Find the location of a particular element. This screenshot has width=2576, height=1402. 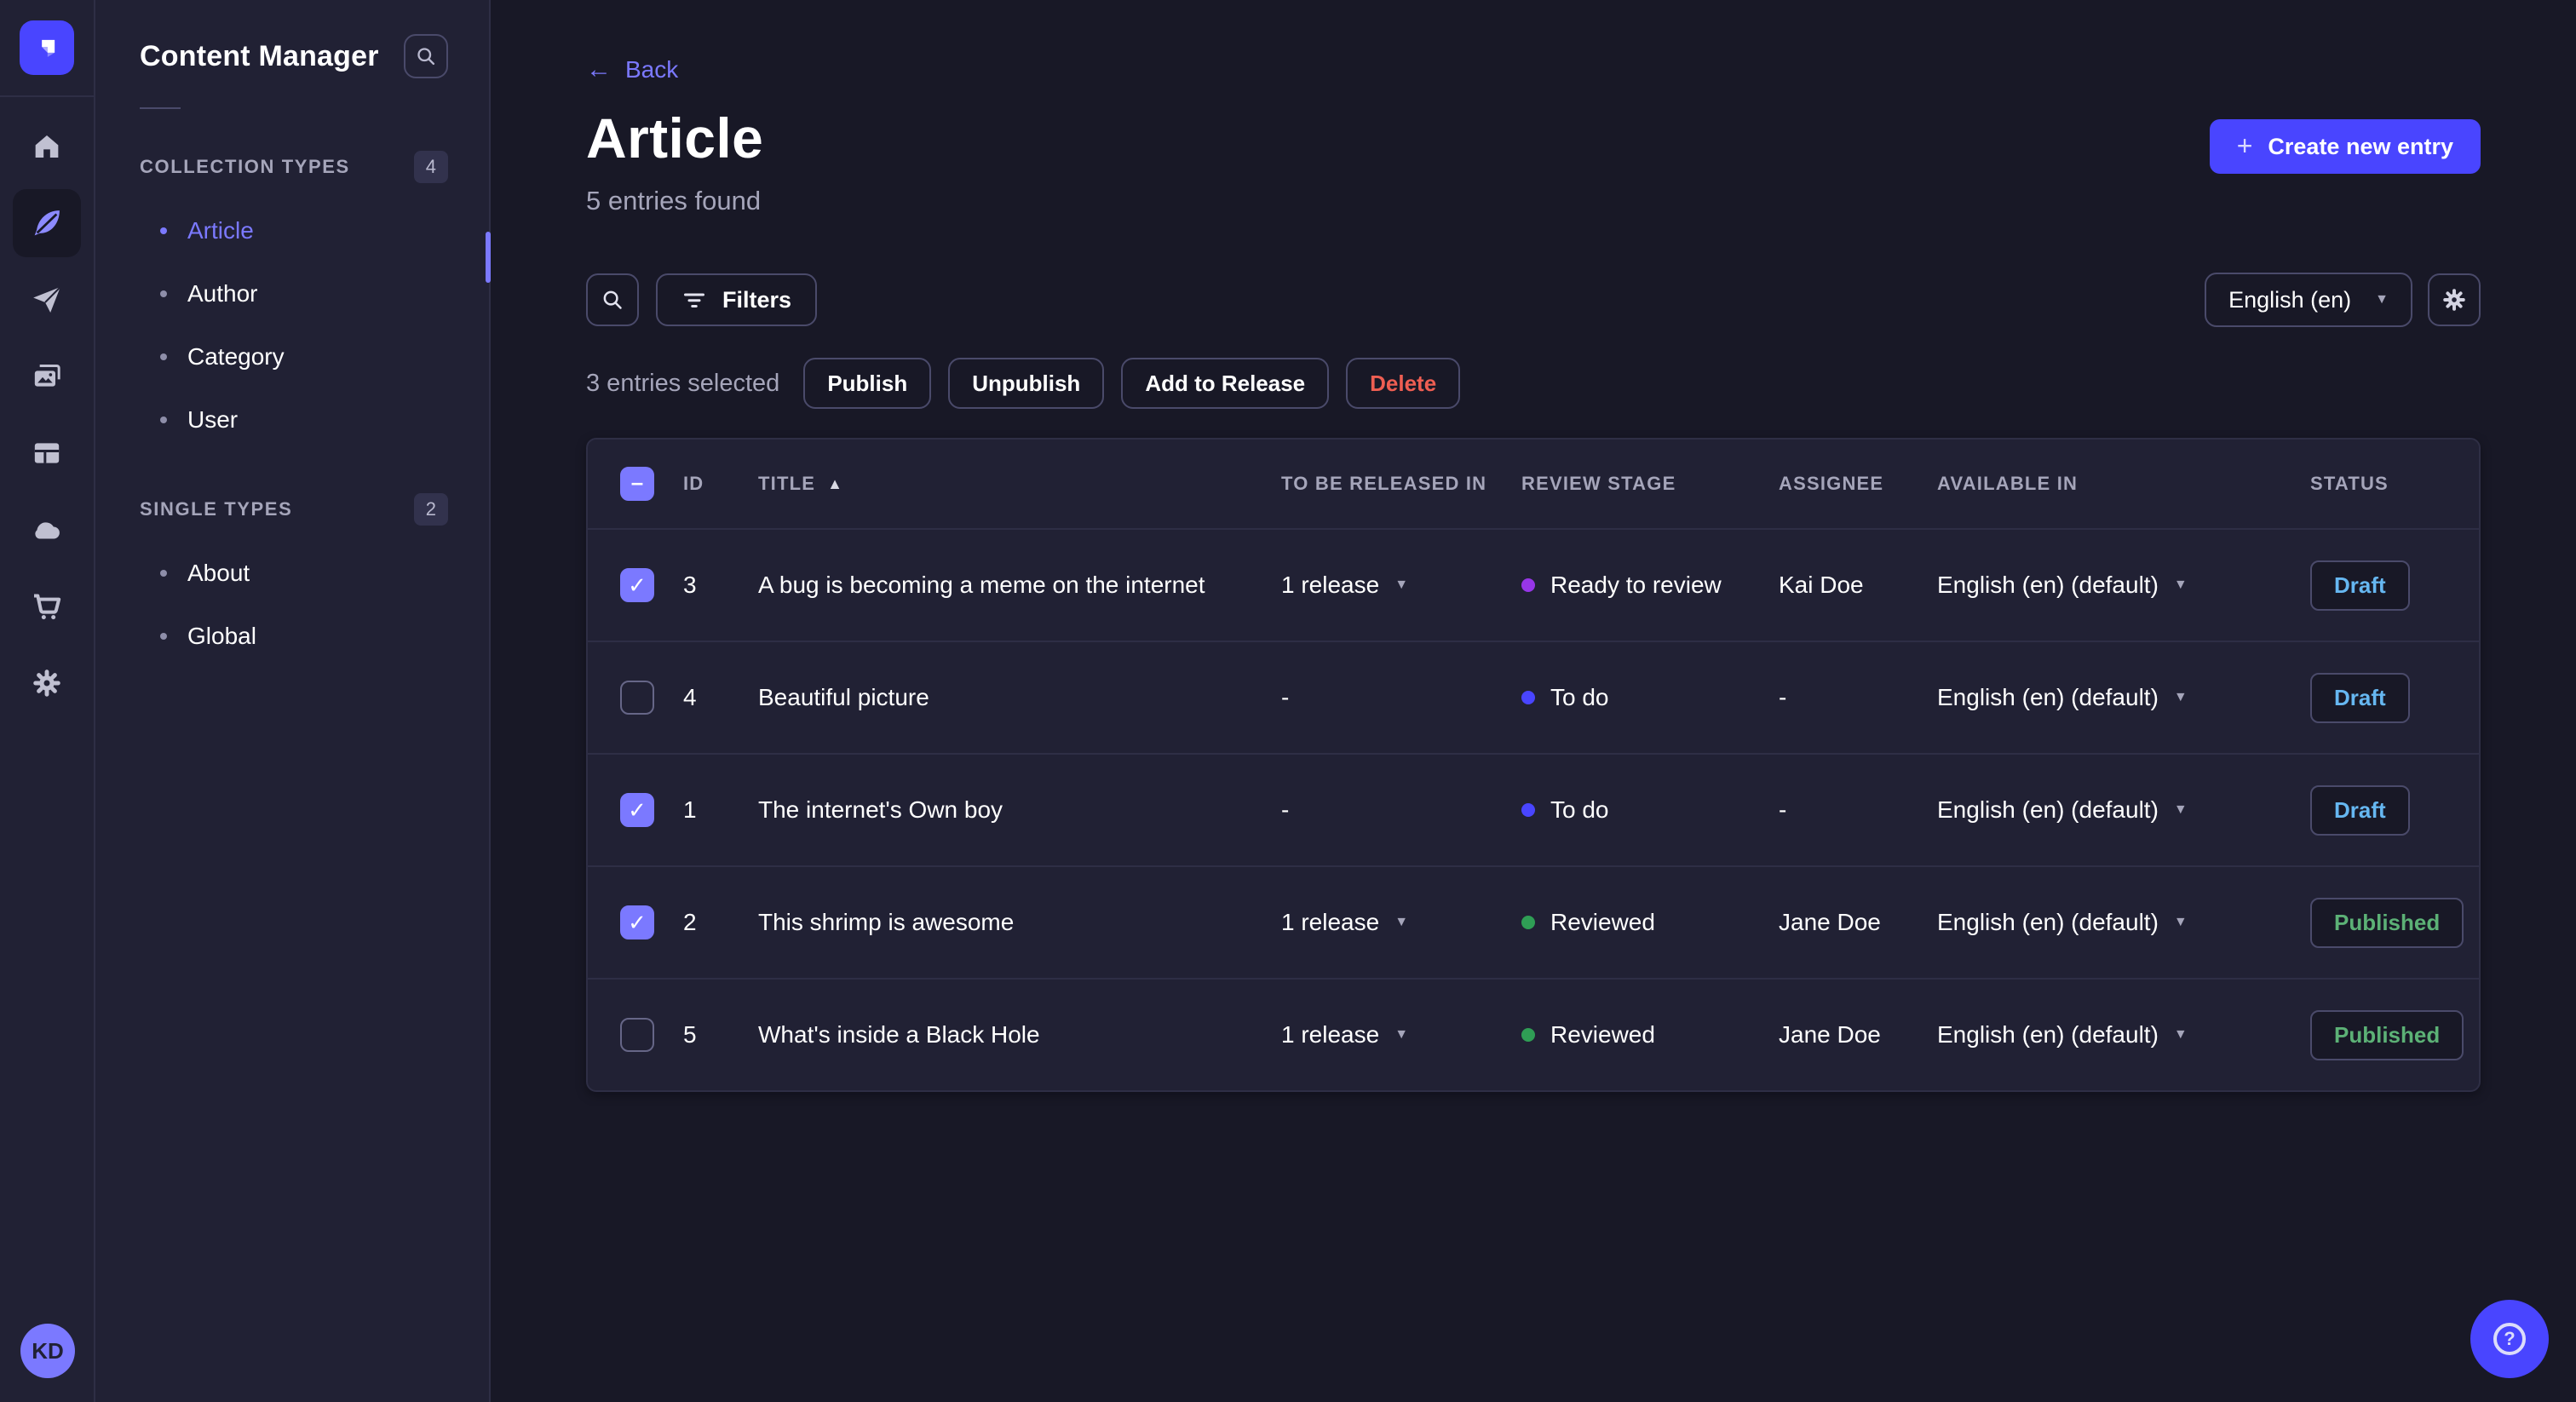

row-assignee: Jane Doe is located at coordinates (1830, 922).